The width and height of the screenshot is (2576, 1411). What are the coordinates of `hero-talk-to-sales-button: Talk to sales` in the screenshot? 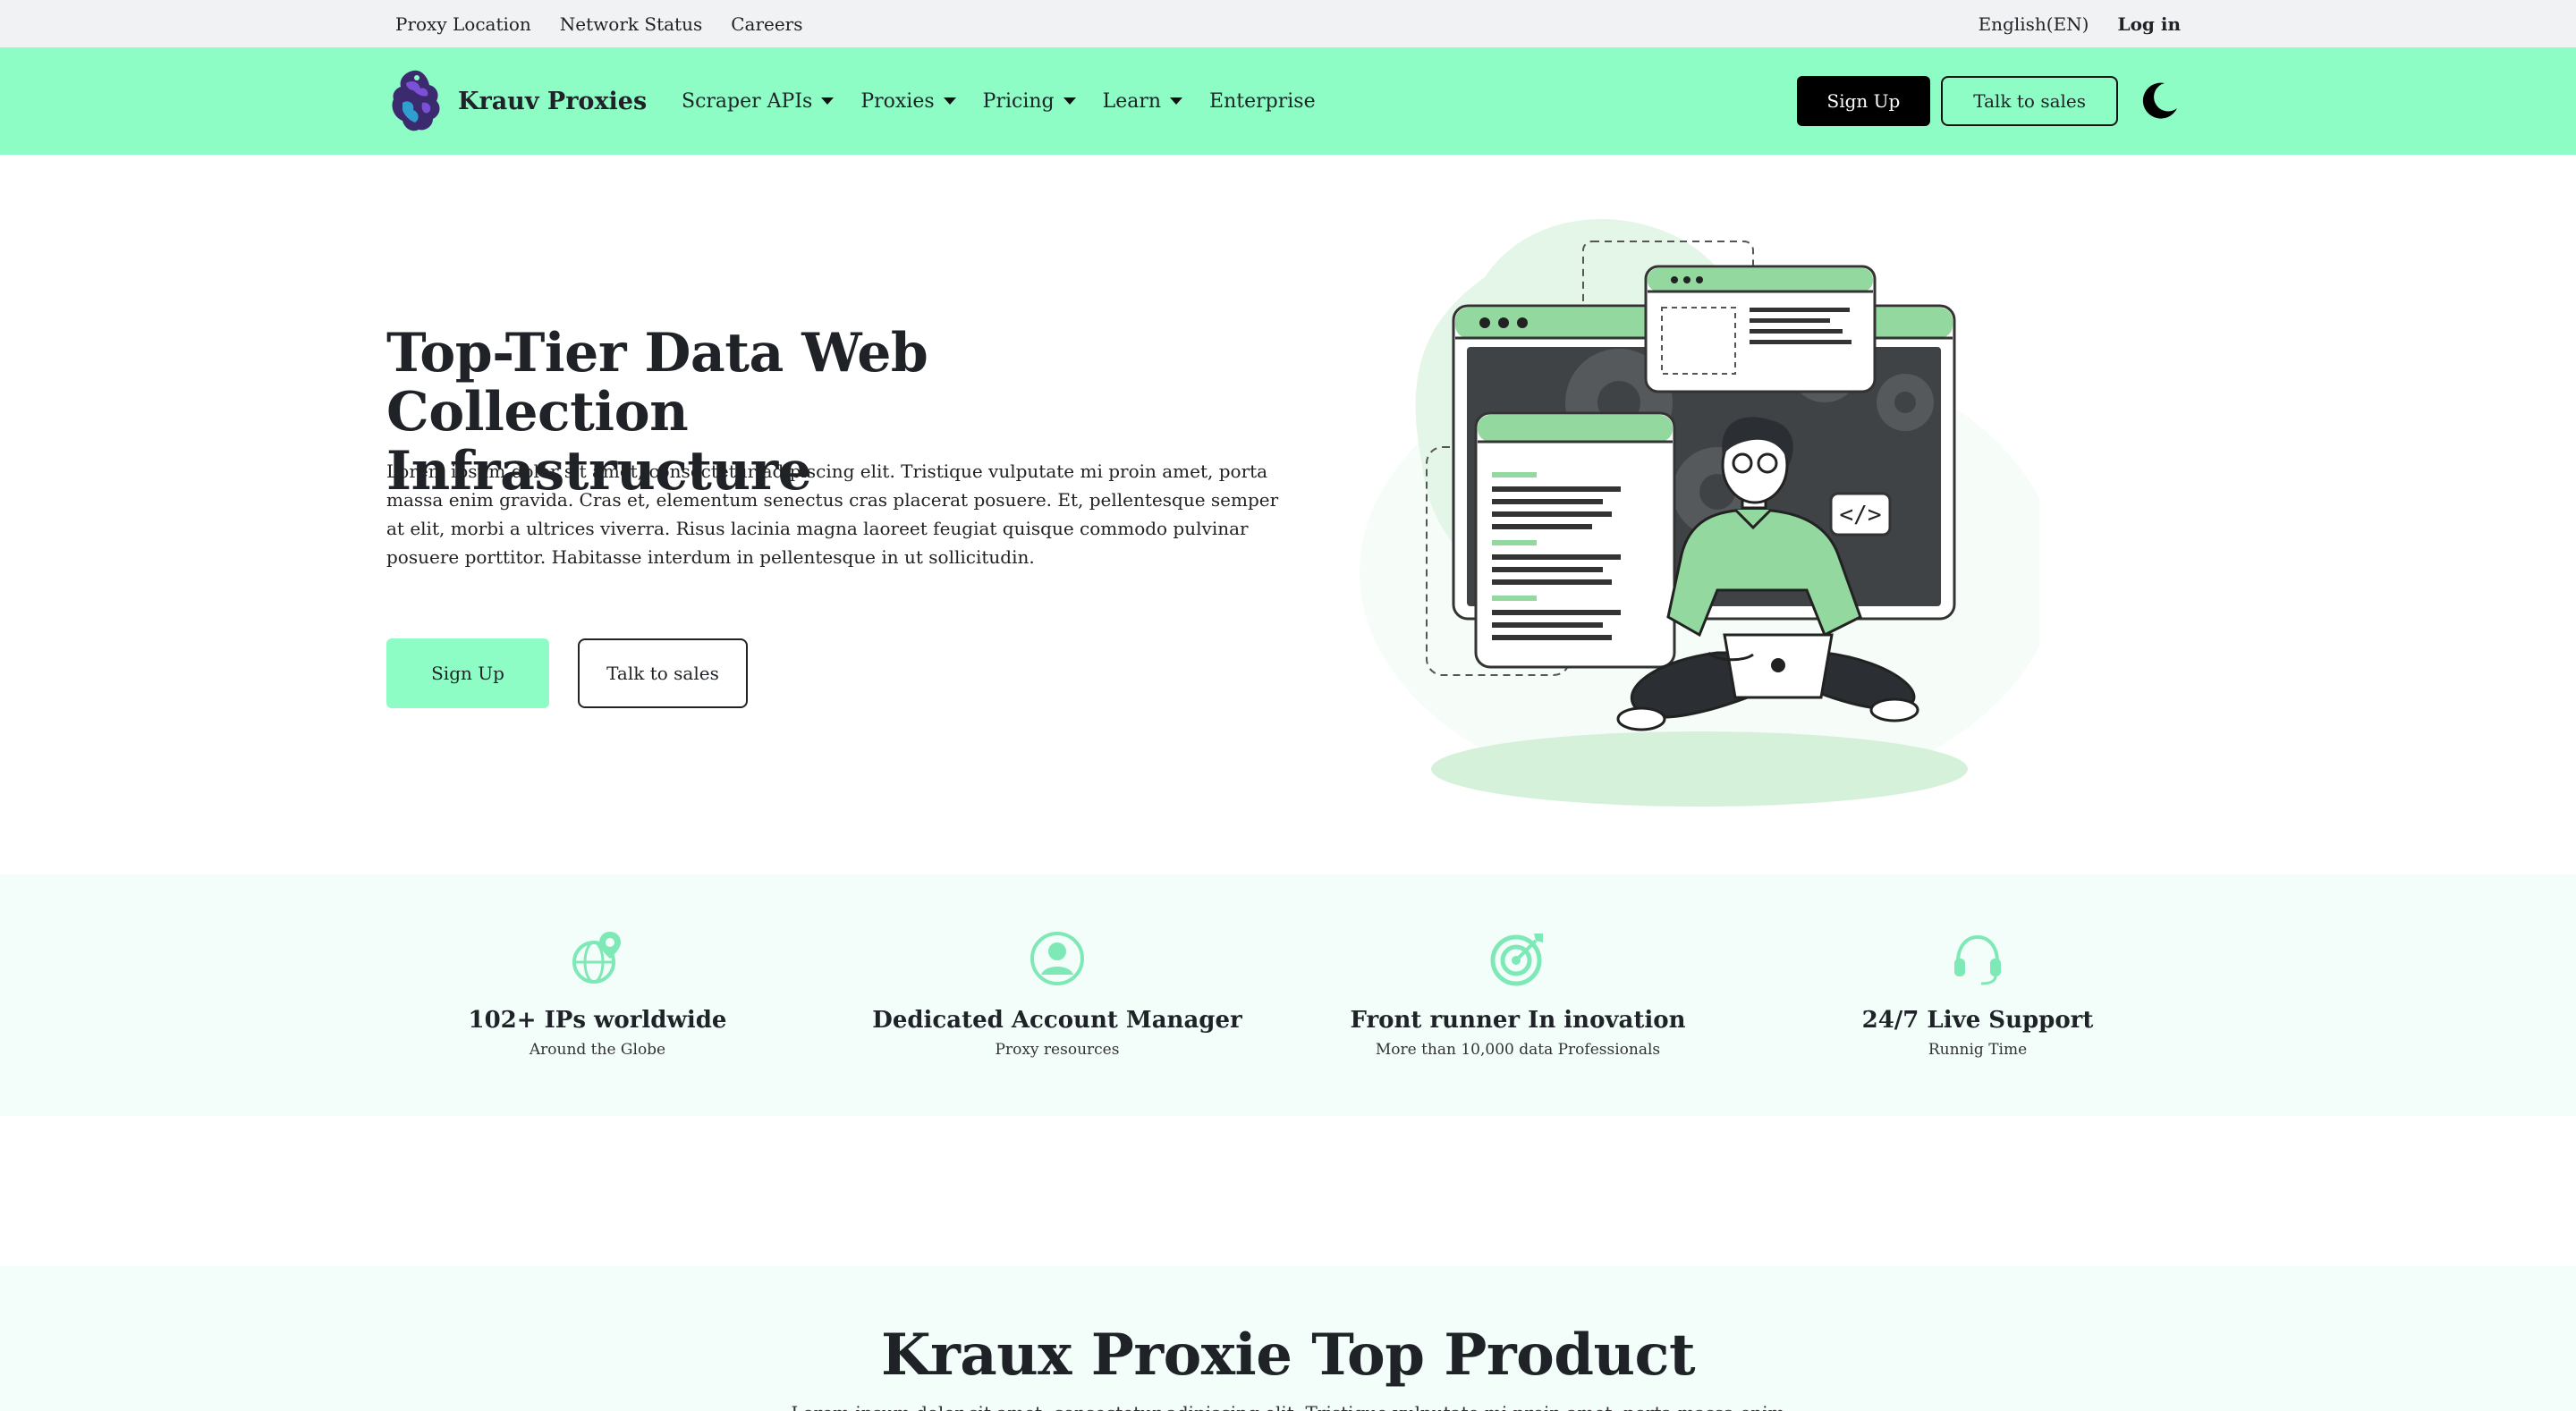 It's located at (663, 673).